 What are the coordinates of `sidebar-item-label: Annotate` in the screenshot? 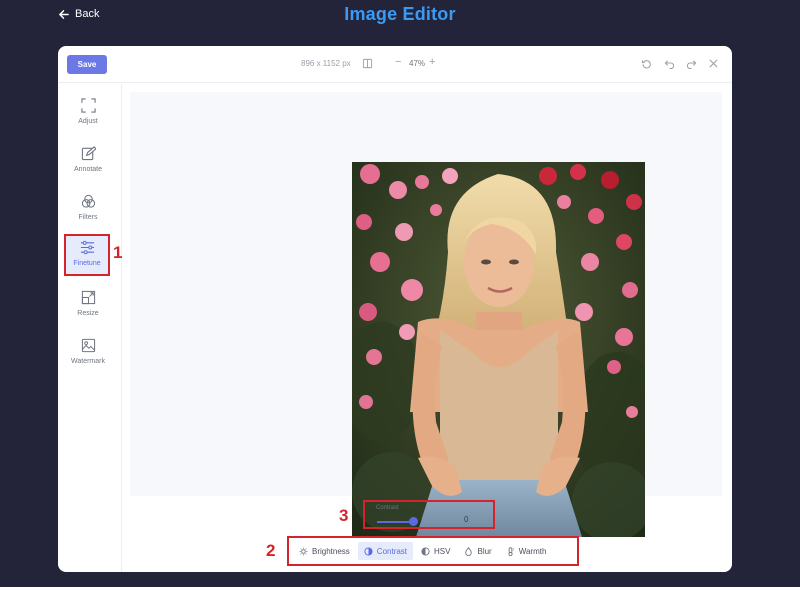 It's located at (88, 169).